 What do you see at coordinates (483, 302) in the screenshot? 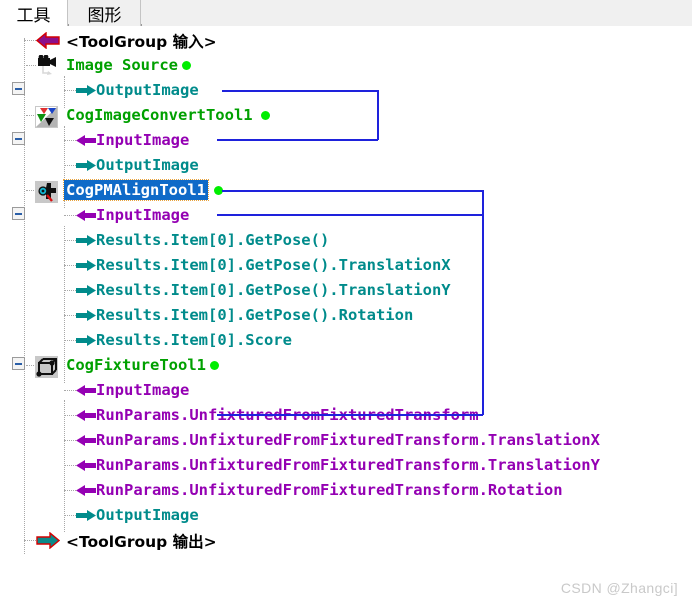
I see `connector-cic-bus-vertical` at bounding box center [483, 302].